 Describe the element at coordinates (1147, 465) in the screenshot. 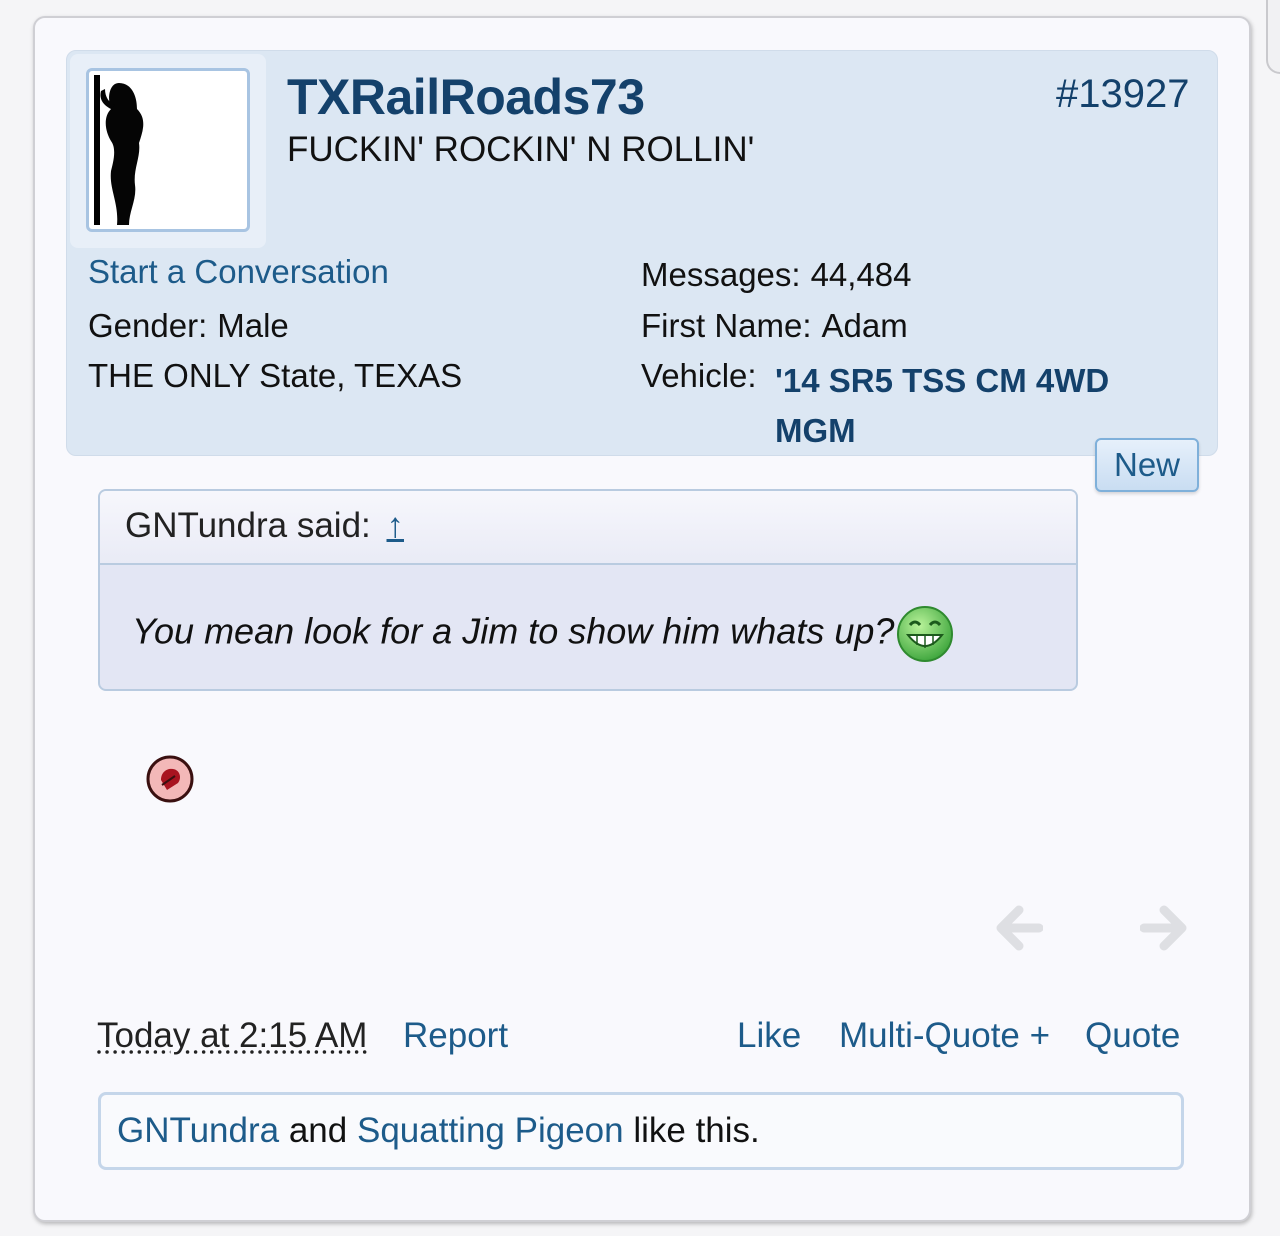

I see `new-badge: New` at that location.